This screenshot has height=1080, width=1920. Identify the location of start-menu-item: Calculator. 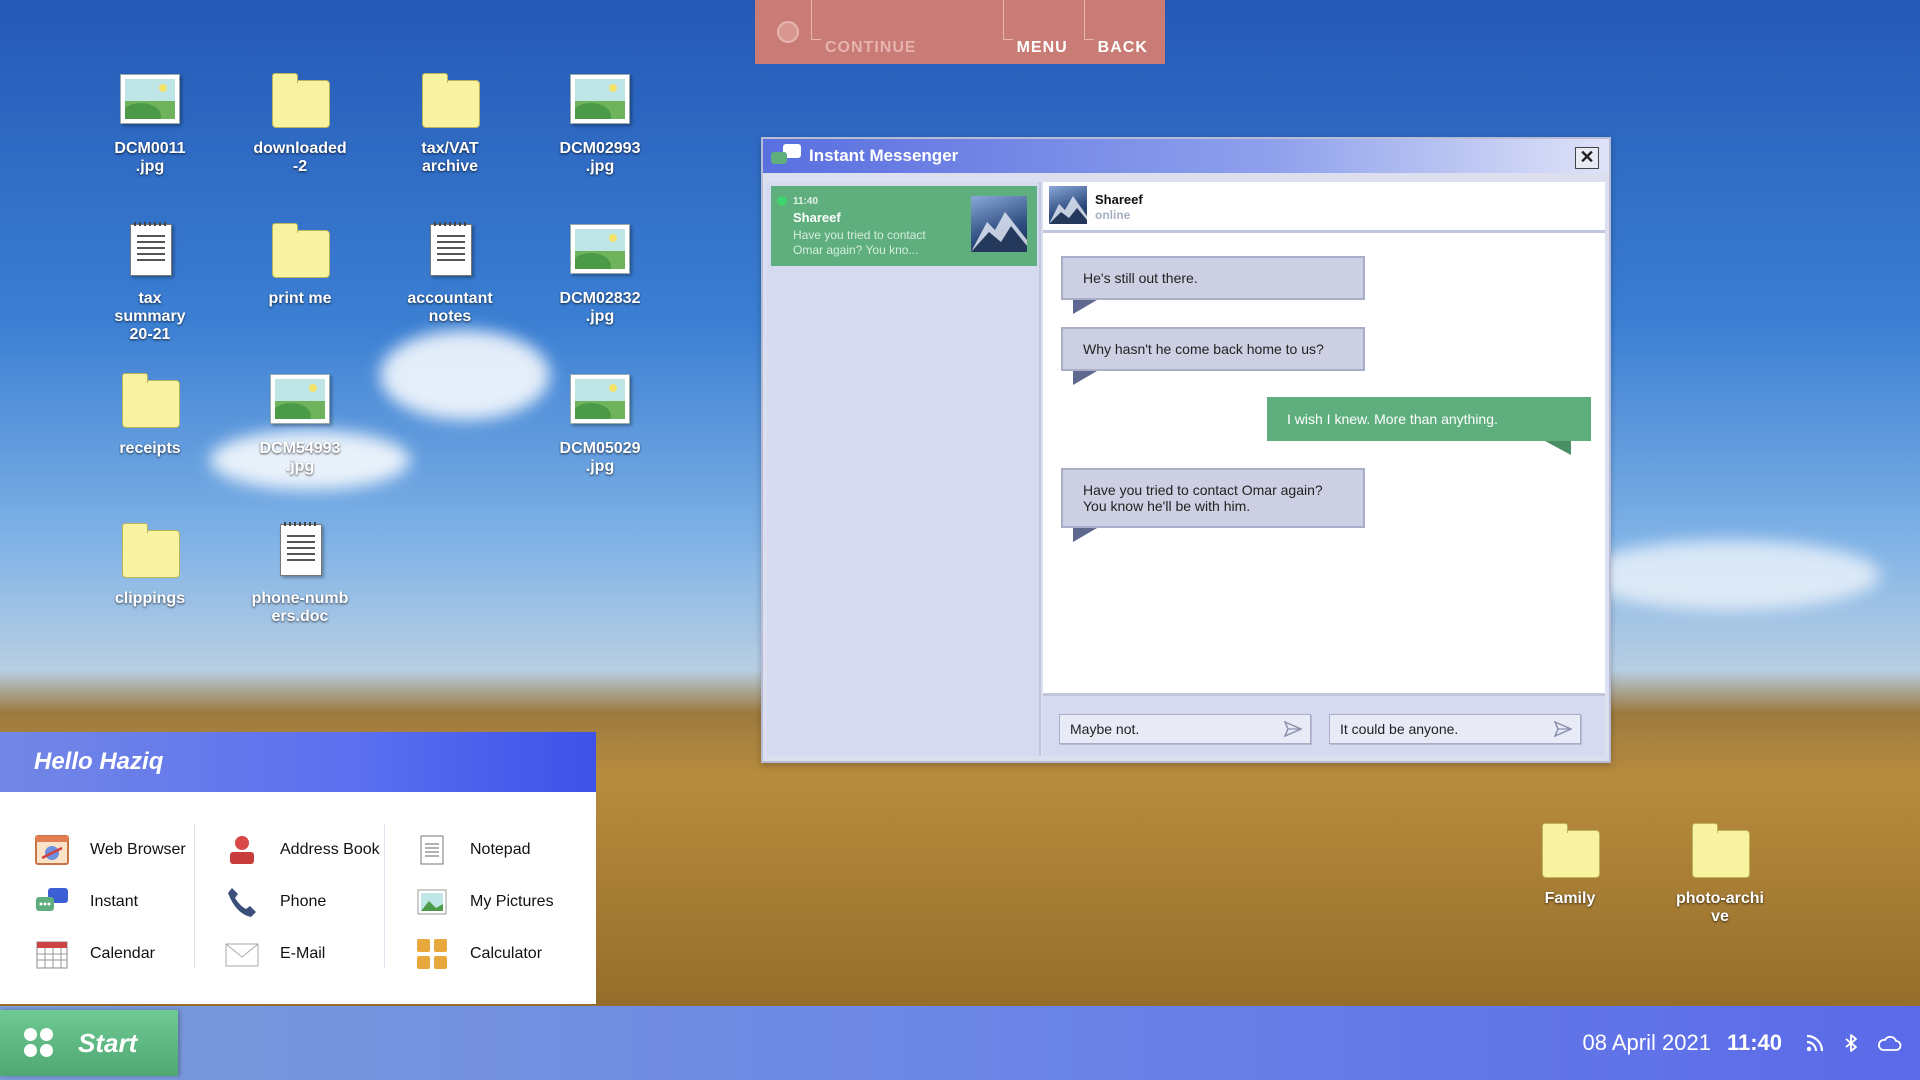
(484, 954).